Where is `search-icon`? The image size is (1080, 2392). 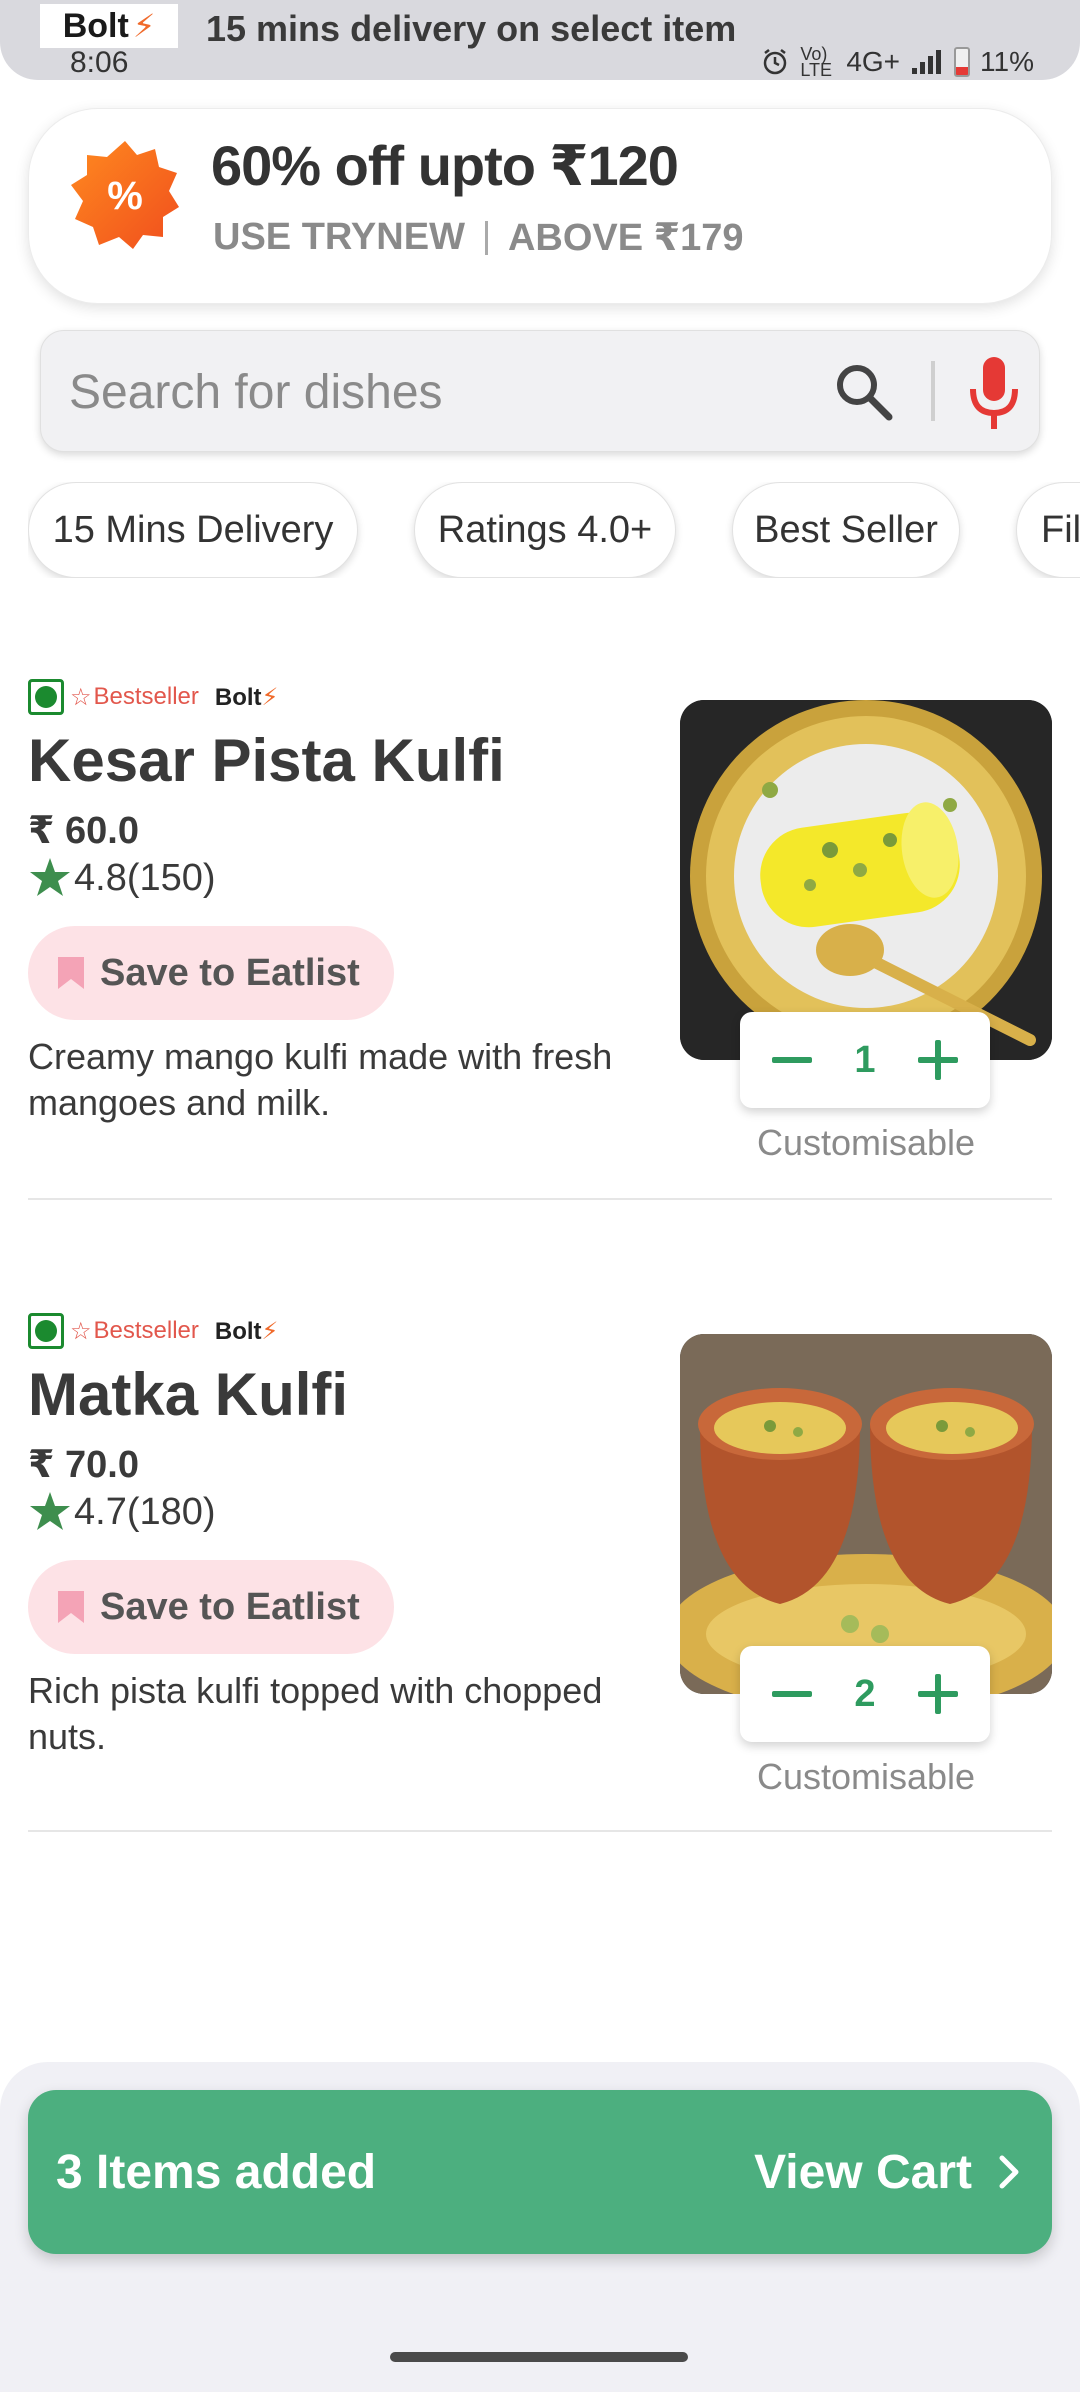 search-icon is located at coordinates (864, 392).